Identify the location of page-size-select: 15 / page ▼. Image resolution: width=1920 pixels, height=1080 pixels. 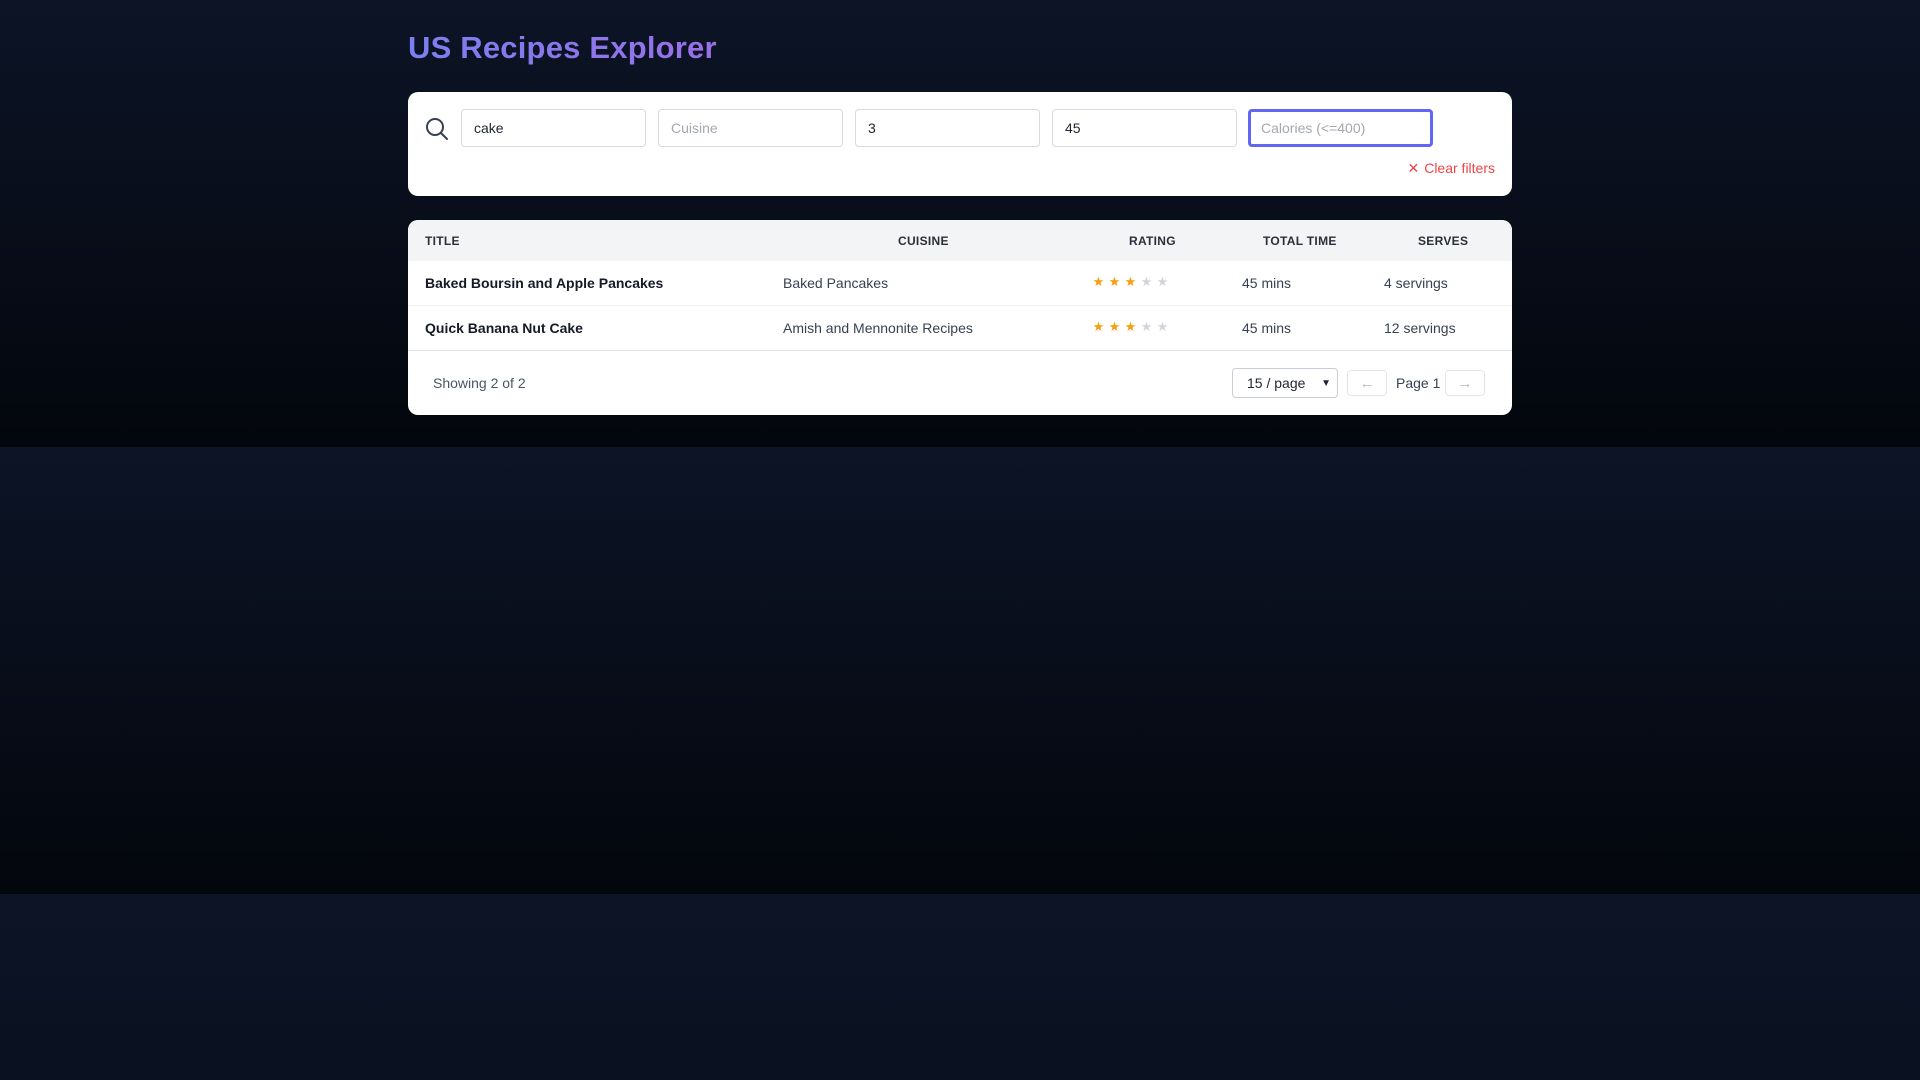
(1285, 383).